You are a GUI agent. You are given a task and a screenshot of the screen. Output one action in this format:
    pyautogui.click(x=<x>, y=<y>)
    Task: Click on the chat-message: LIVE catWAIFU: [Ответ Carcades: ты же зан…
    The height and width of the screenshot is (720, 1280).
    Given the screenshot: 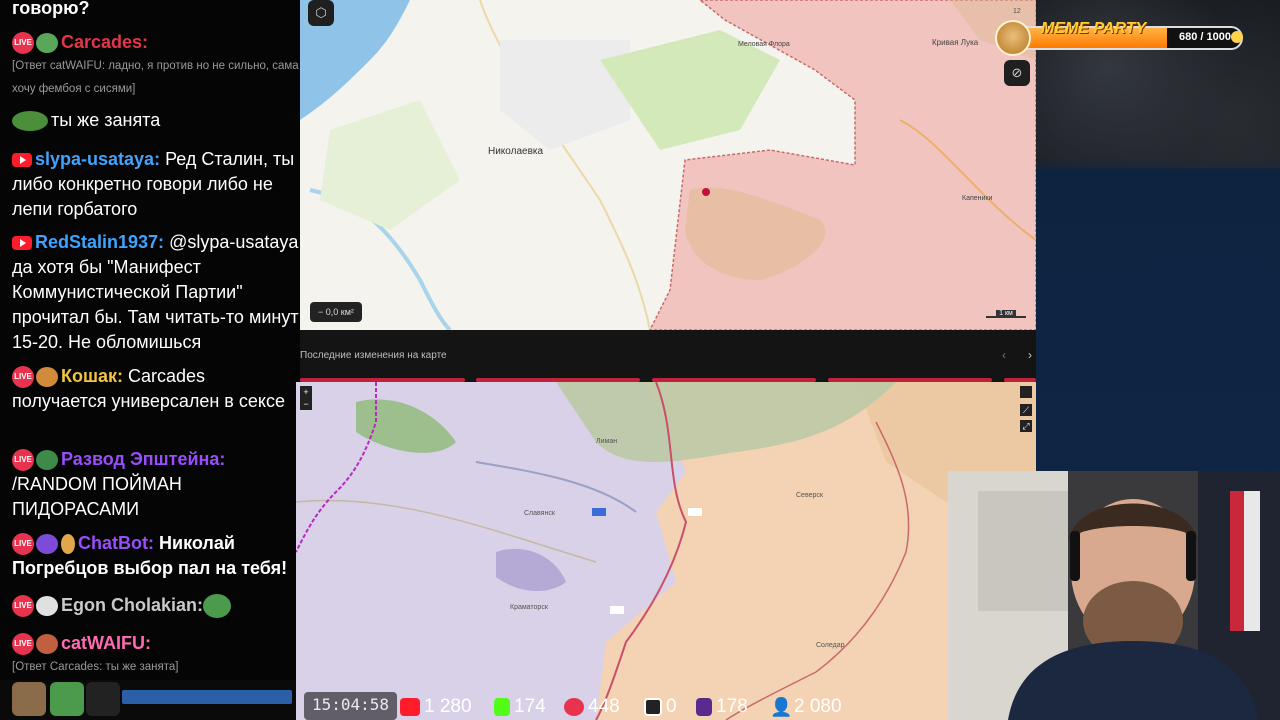 What is the action you would take?
    pyautogui.click(x=156, y=655)
    